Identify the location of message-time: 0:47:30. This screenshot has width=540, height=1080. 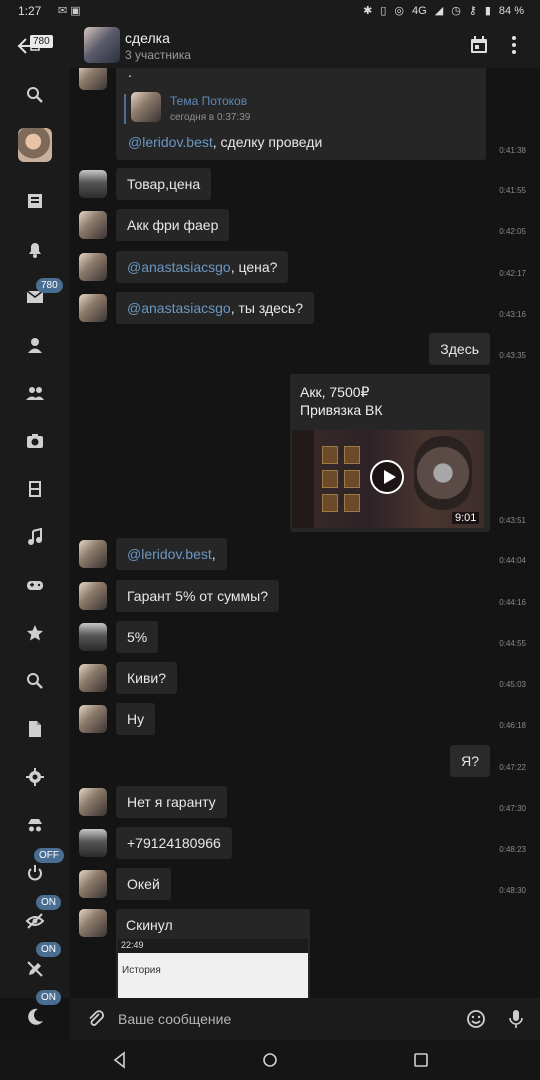
(512, 808).